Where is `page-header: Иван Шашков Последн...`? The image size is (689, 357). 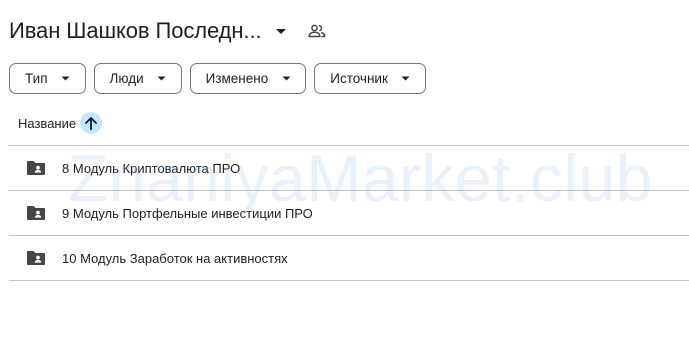 page-header: Иван Шашков Последн... is located at coordinates (169, 31).